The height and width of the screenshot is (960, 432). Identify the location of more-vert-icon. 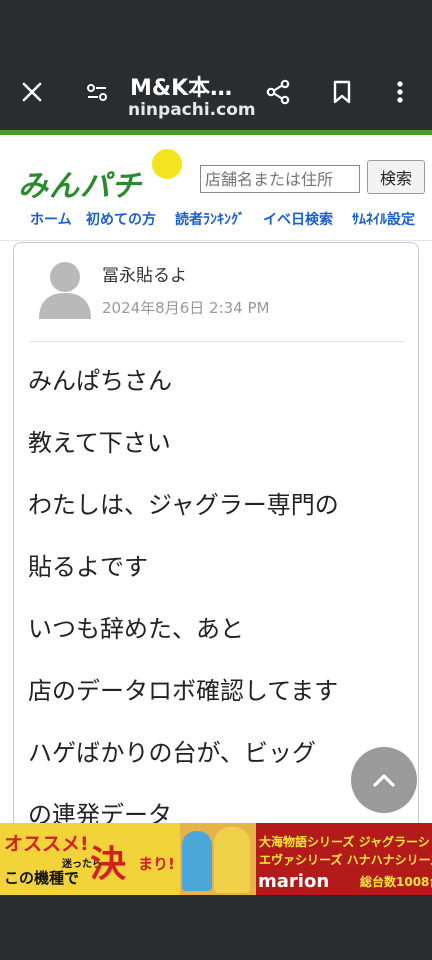
(400, 92).